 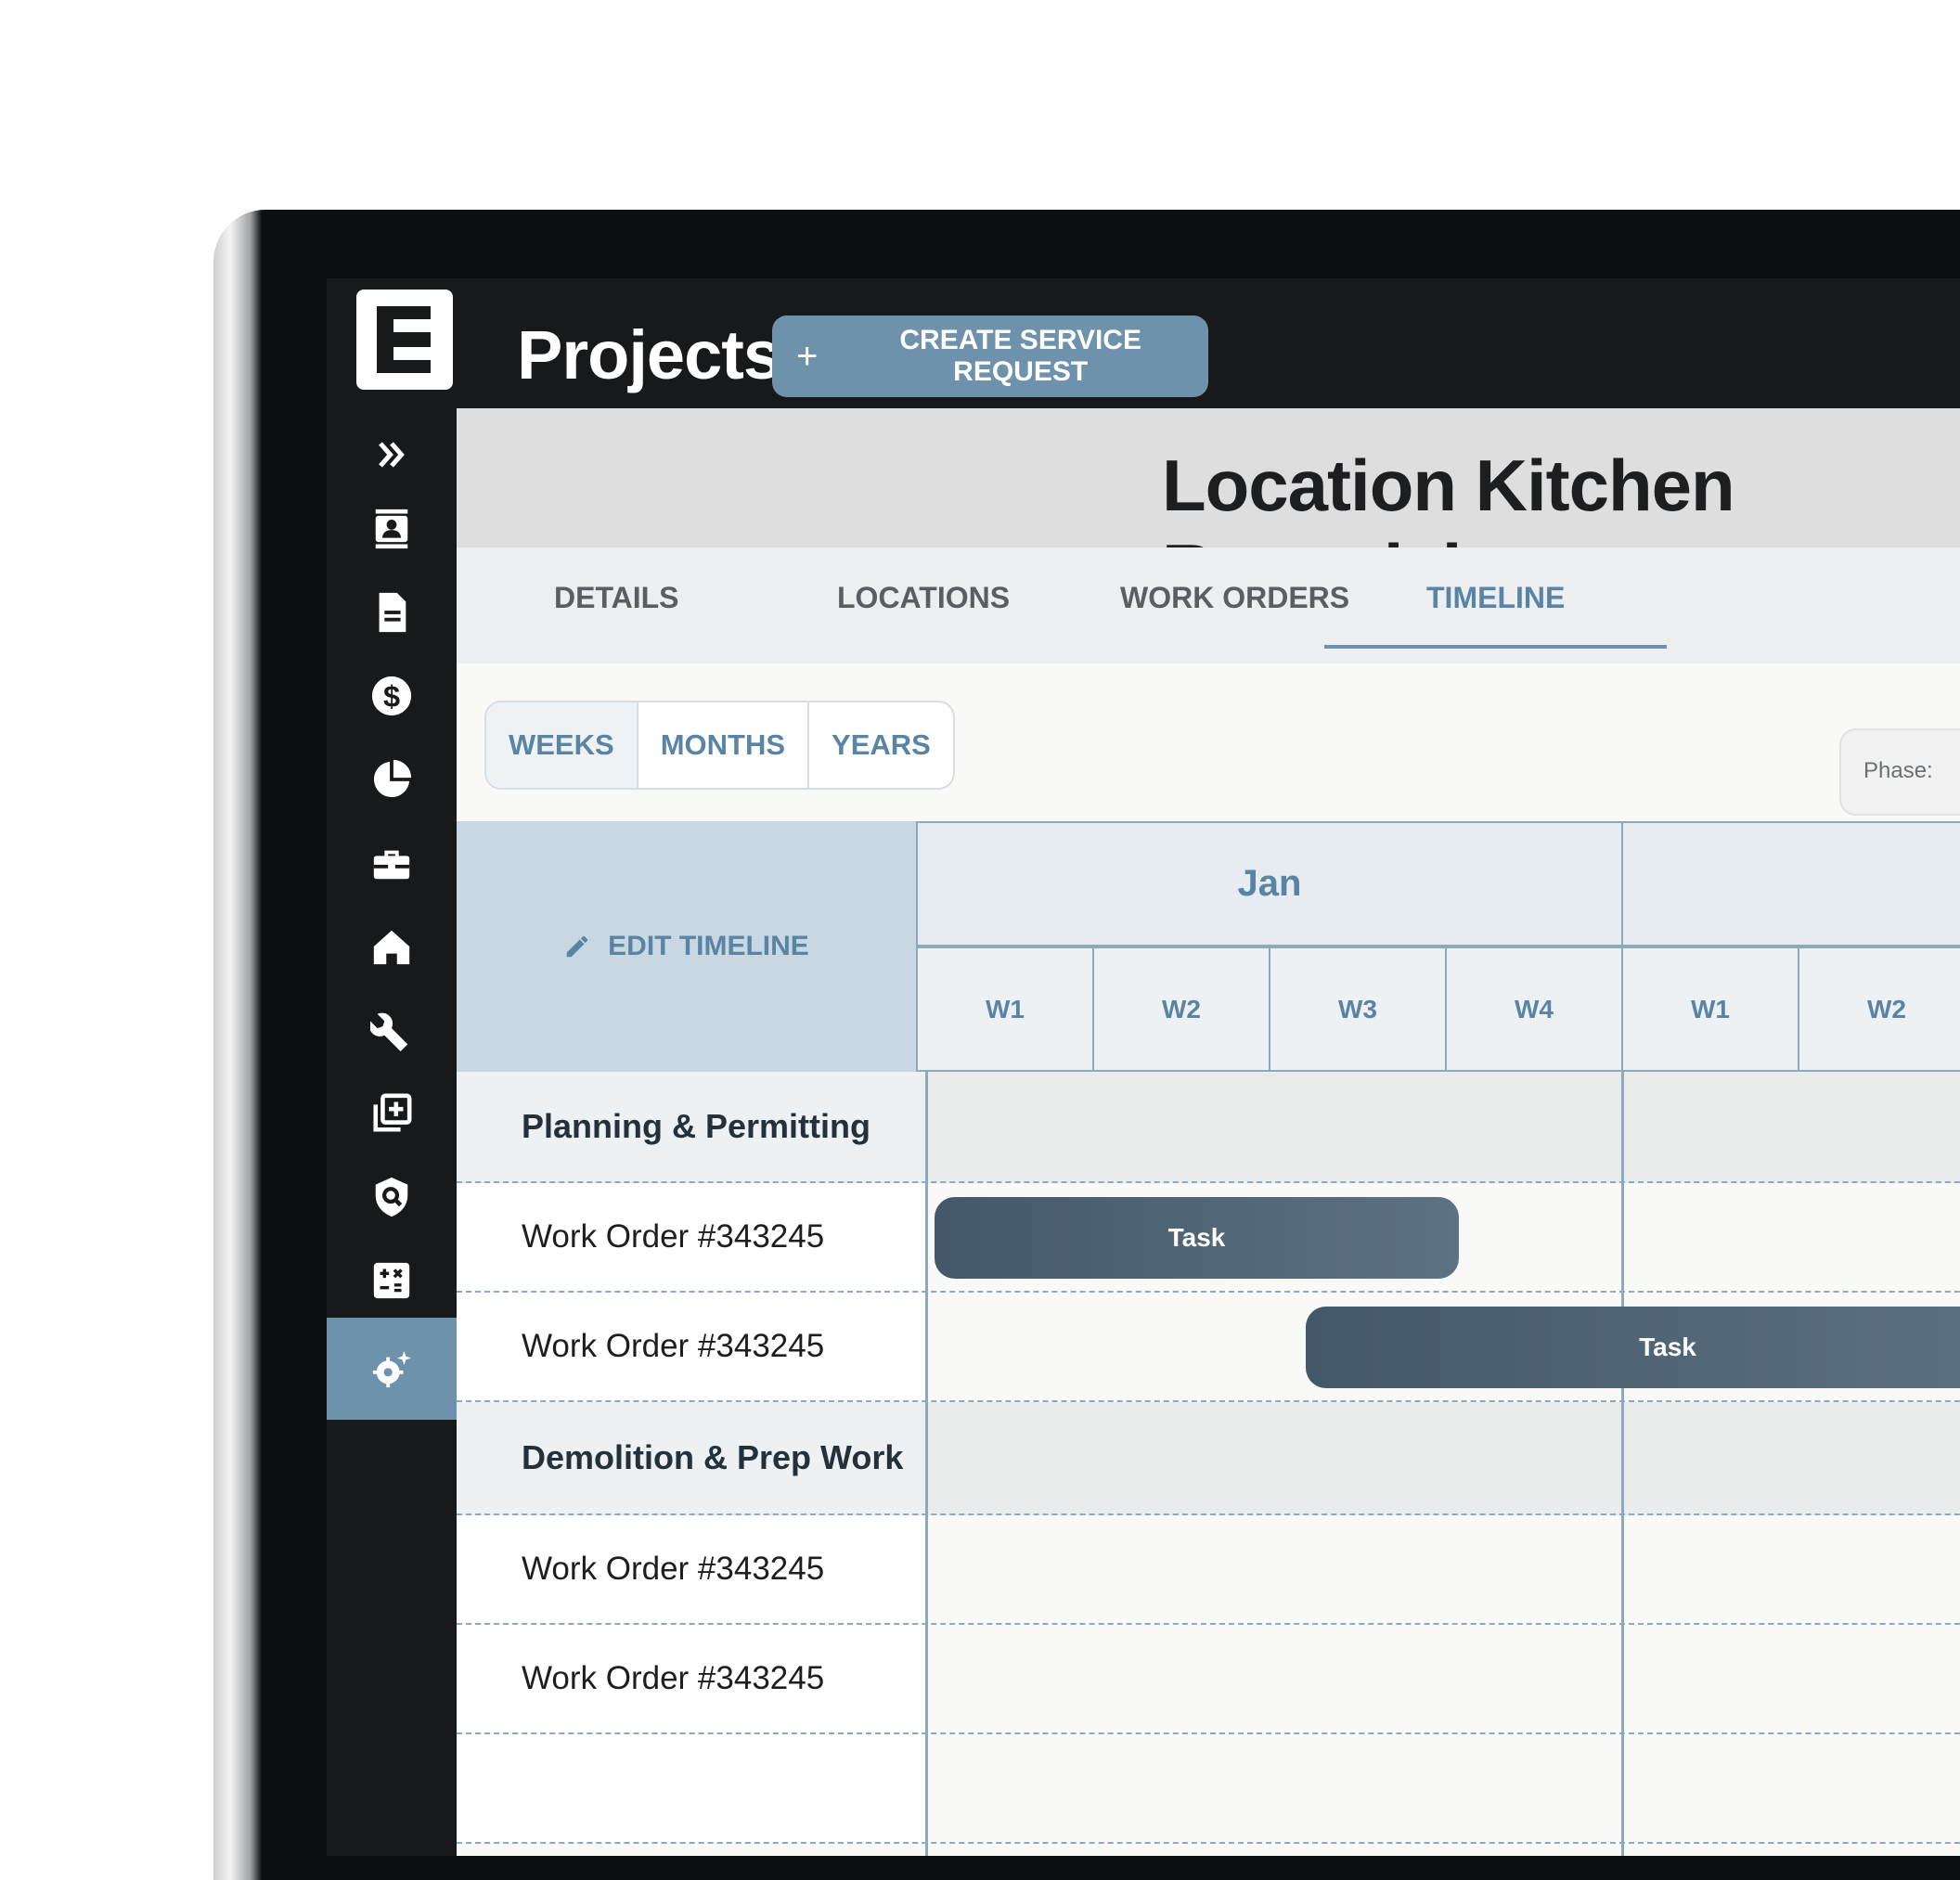 What do you see at coordinates (724, 745) in the screenshot?
I see `months-button: MONTHS` at bounding box center [724, 745].